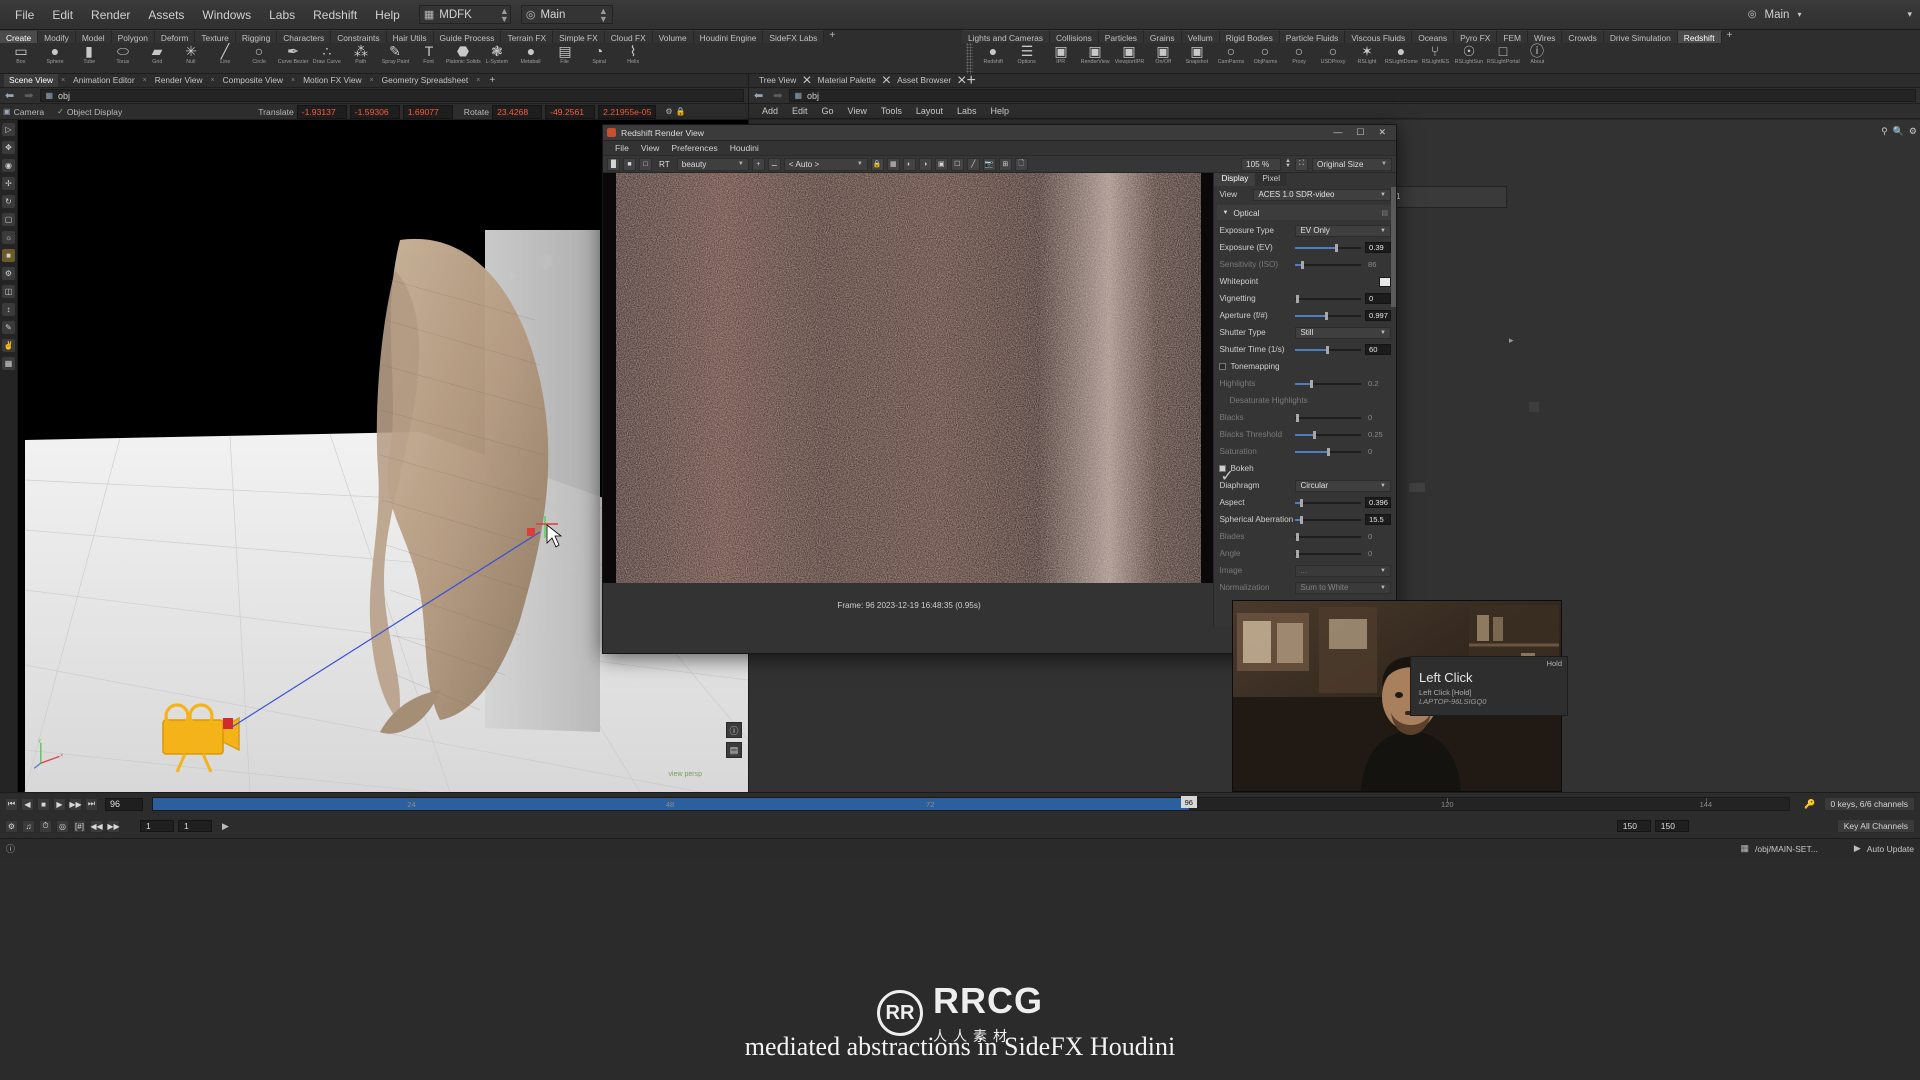 Image resolution: width=1920 pixels, height=1080 pixels. I want to click on lock-icon: 🔒, so click(681, 111).